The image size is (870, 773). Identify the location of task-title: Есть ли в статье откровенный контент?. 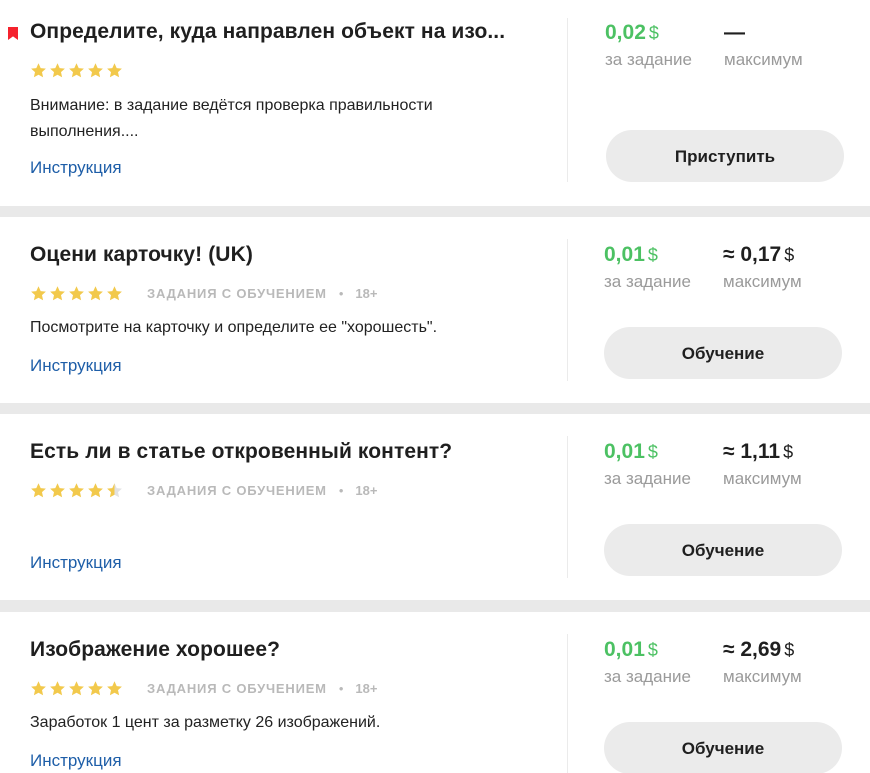
(241, 452).